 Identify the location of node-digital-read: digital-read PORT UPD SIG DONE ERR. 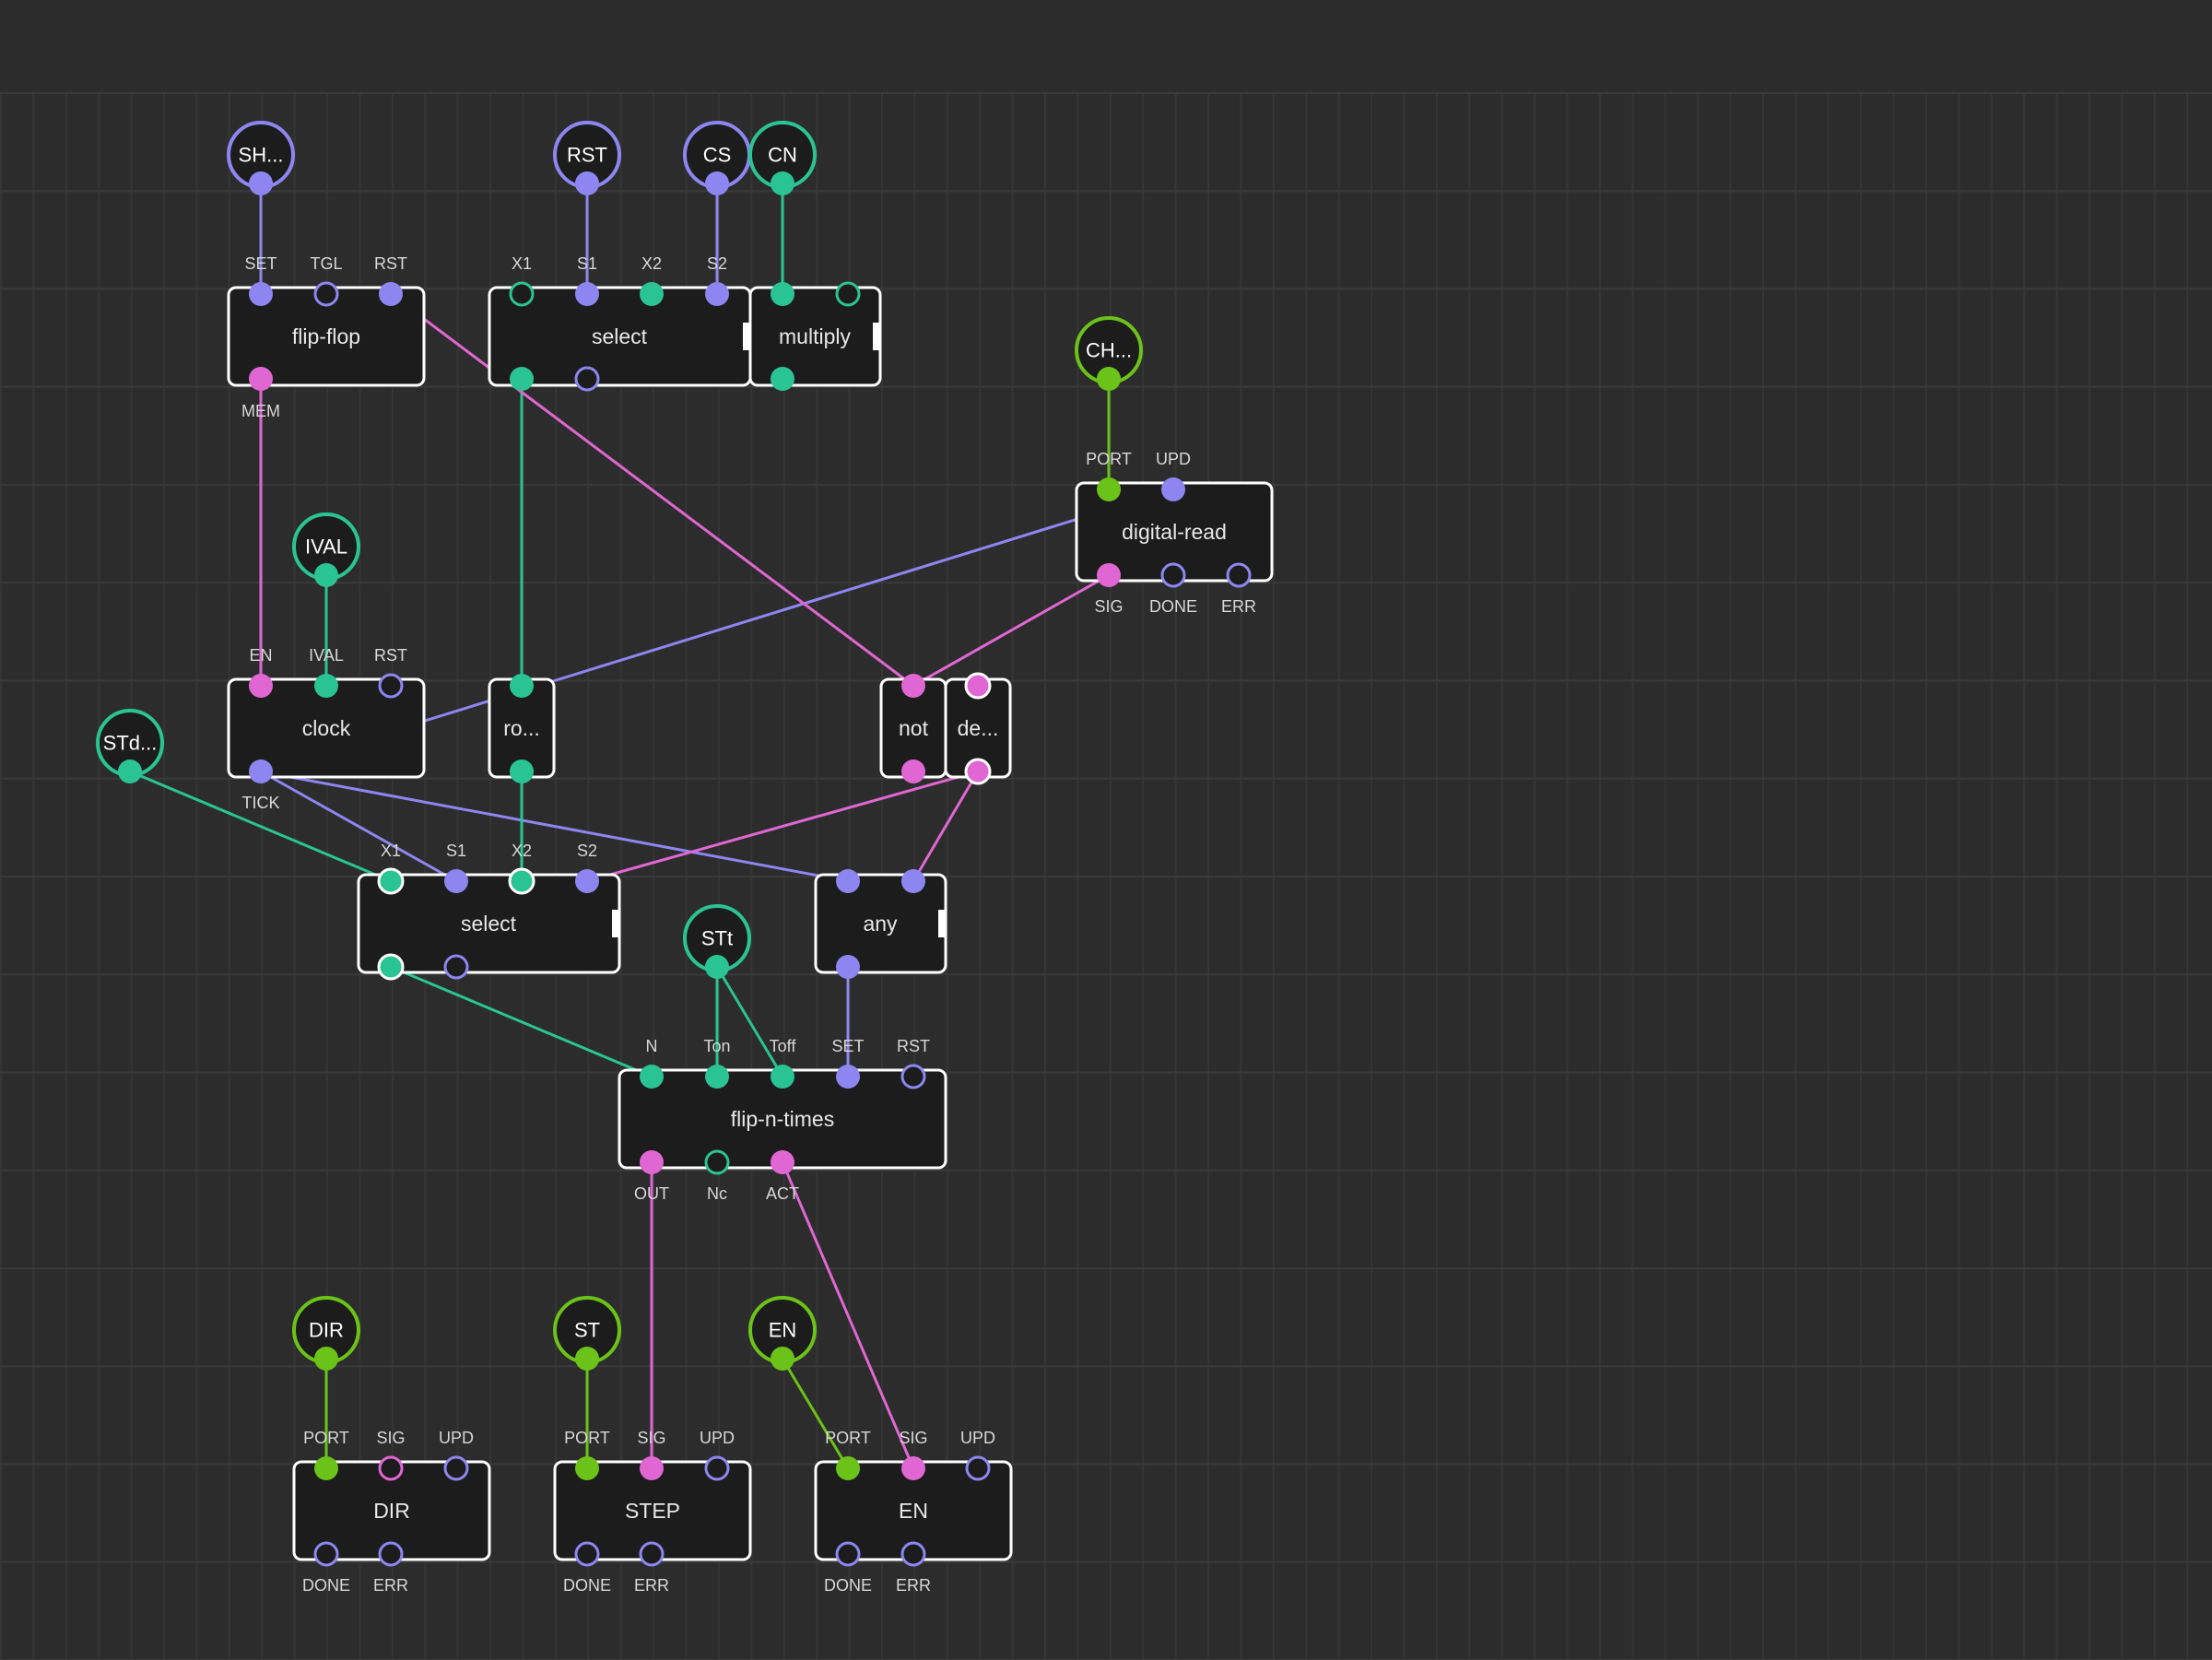
(1174, 533).